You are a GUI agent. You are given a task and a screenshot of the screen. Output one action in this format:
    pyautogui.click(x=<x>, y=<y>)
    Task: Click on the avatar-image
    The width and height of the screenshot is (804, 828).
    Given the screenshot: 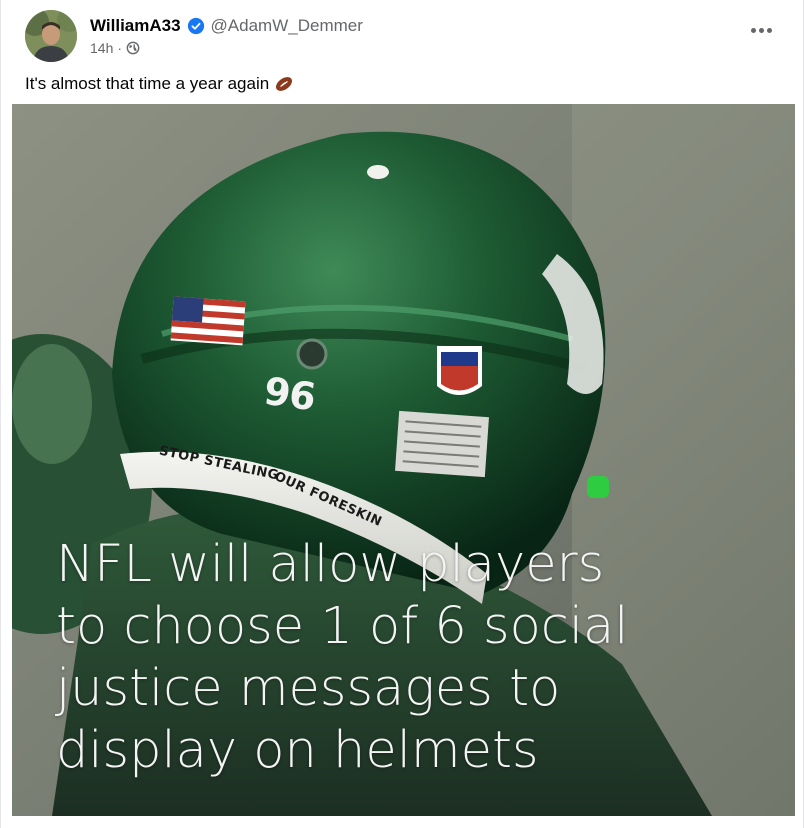 What is the action you would take?
    pyautogui.click(x=51, y=36)
    